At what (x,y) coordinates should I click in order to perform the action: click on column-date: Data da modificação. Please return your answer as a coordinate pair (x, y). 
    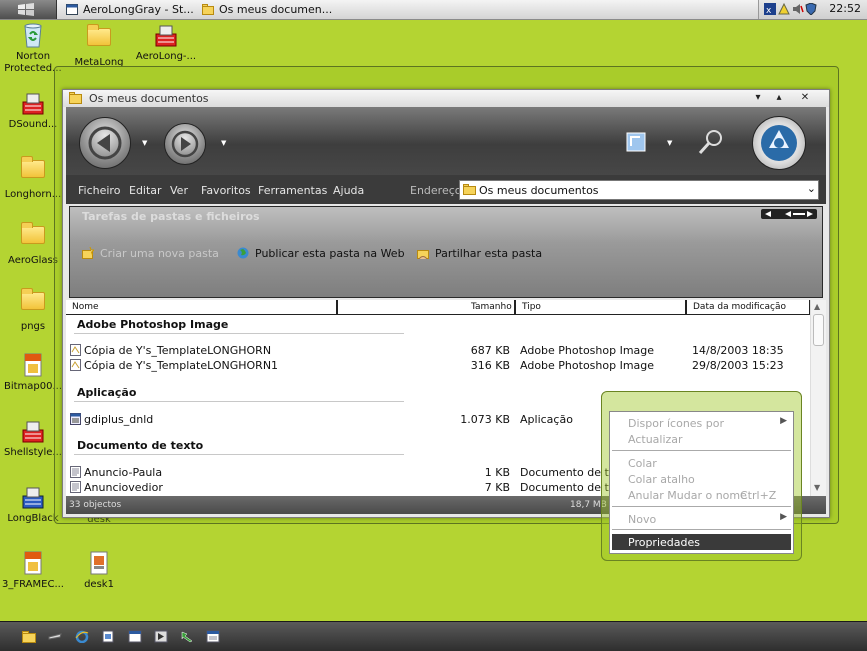
    Looking at the image, I should click on (739, 307).